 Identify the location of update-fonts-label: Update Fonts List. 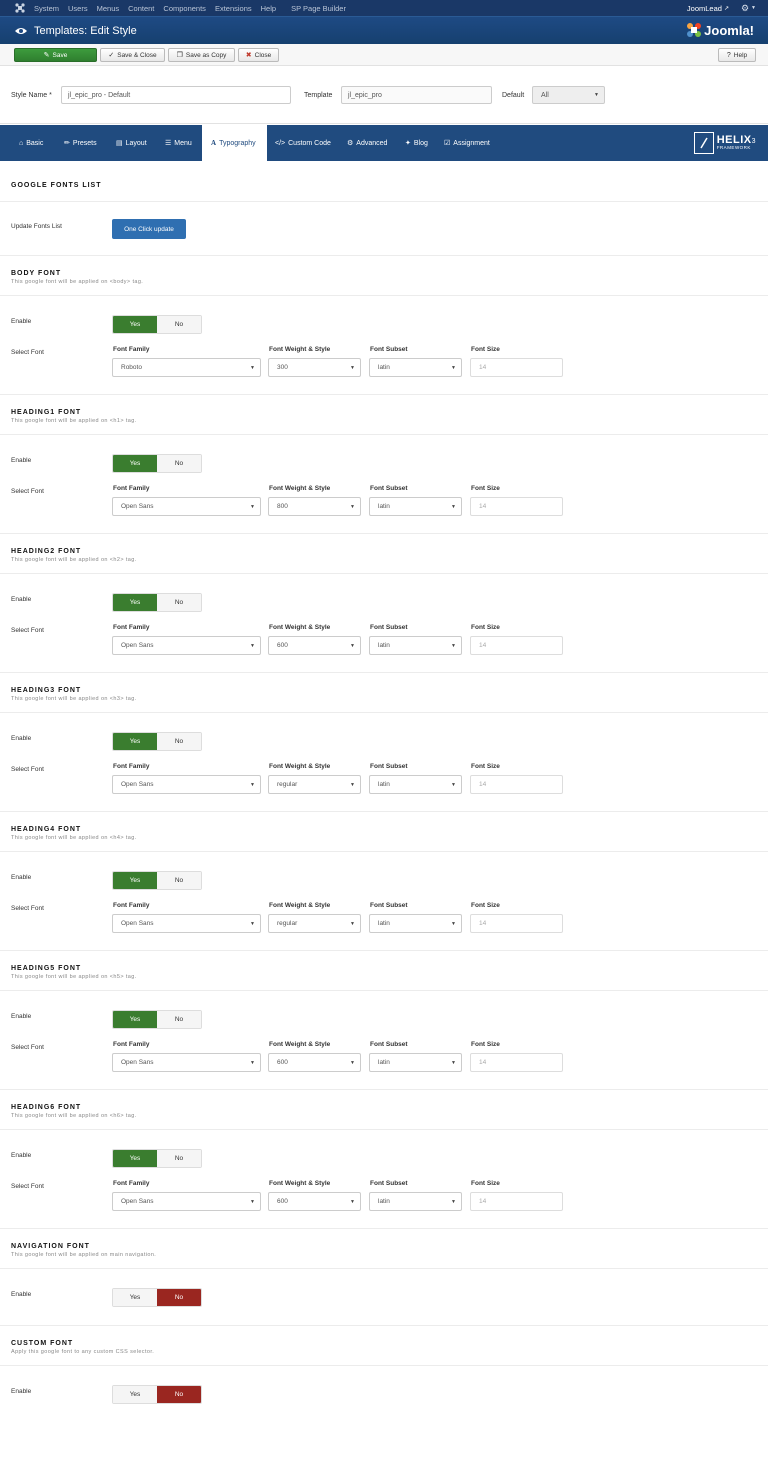
(36, 226).